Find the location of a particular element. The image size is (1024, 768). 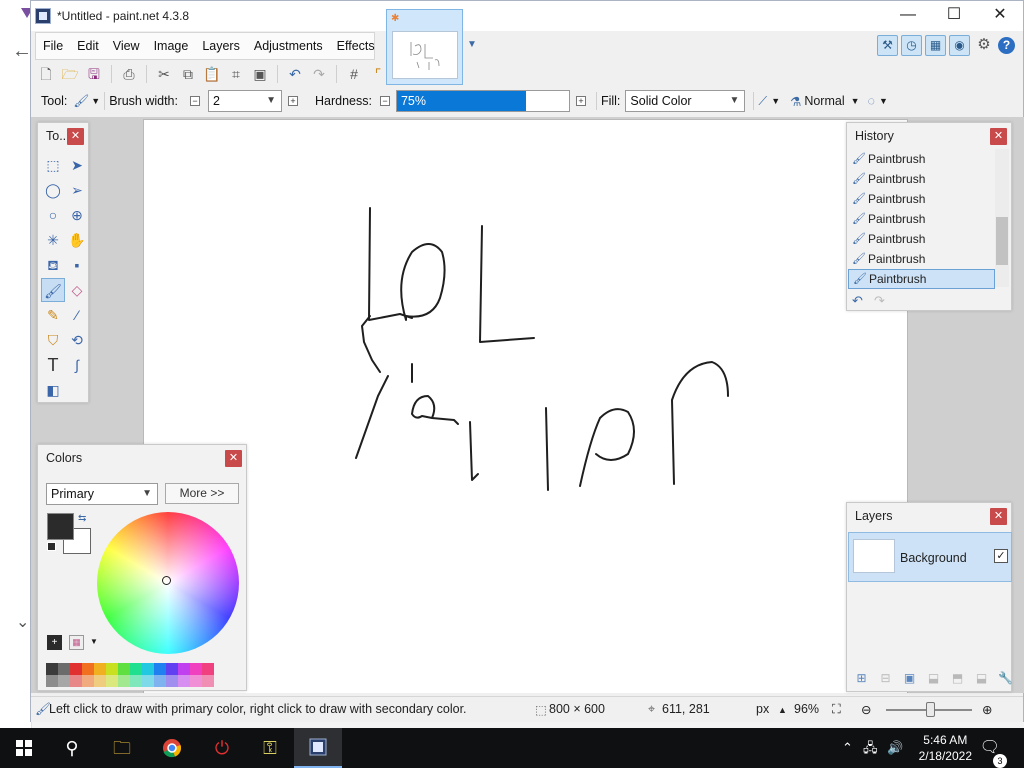

pan-icon: ✋ is located at coordinates (77, 240).